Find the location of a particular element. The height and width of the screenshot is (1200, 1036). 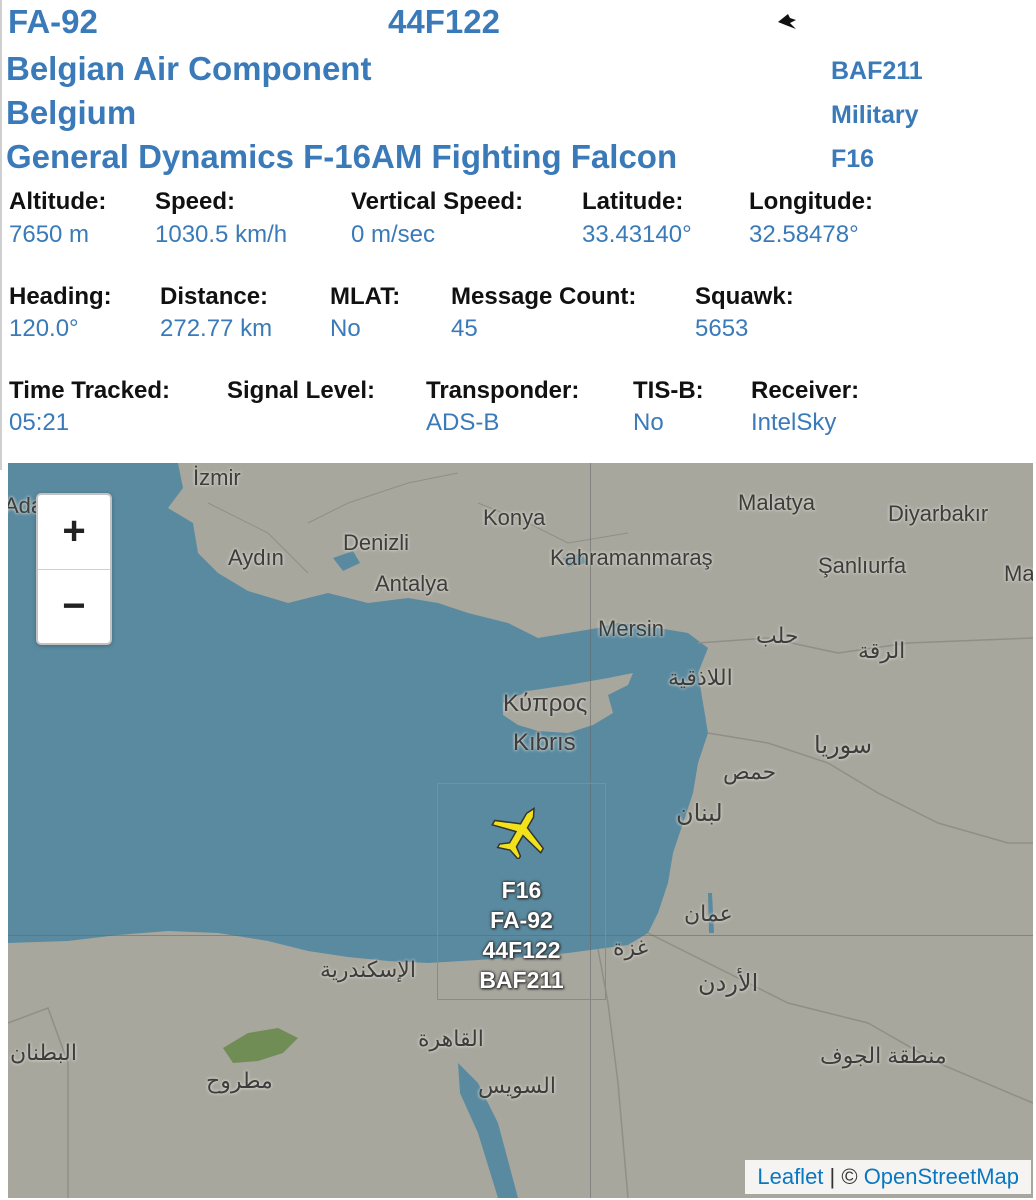

place-antalya: Antalya is located at coordinates (412, 583).